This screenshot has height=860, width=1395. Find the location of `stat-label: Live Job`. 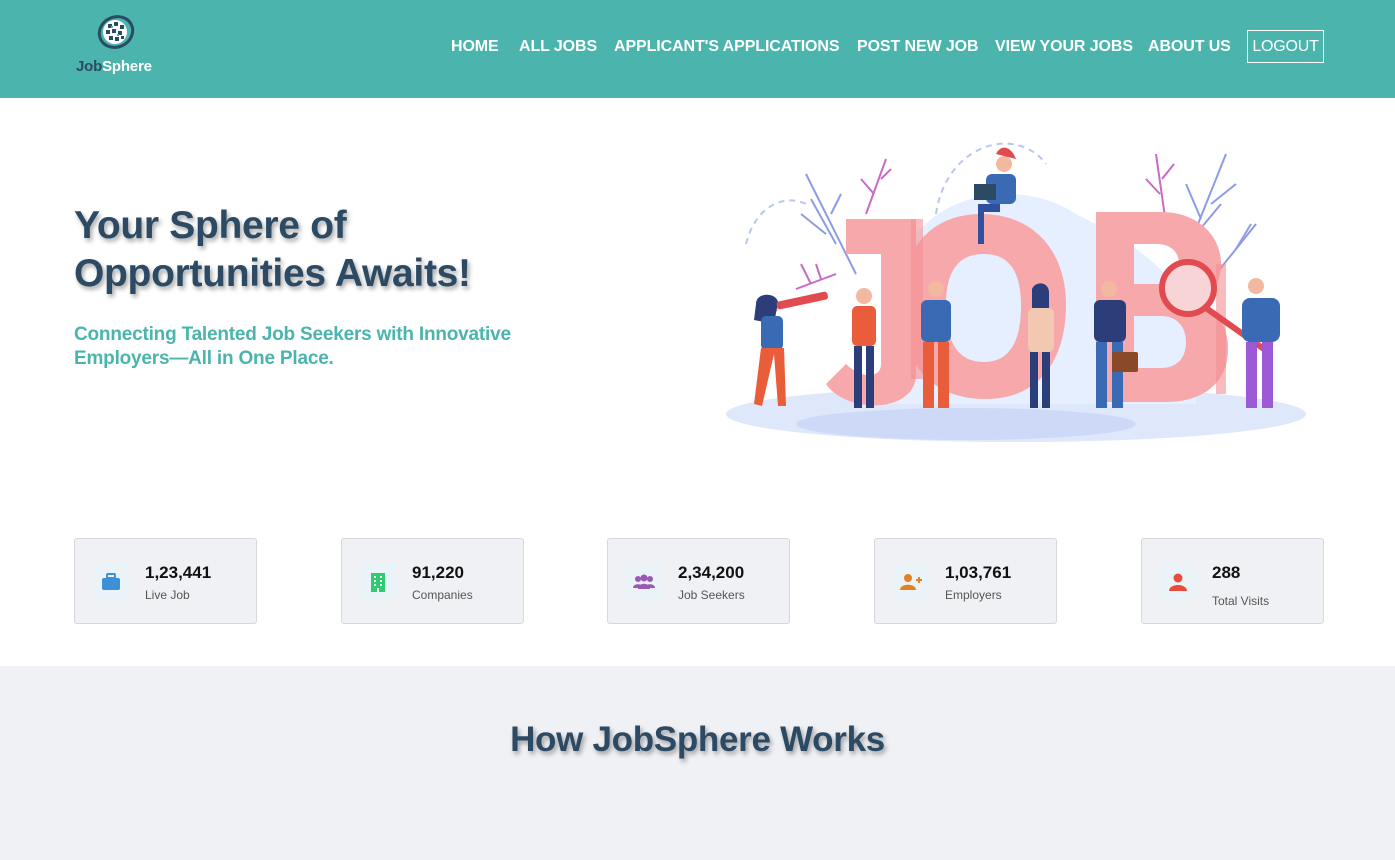

stat-label: Live Job is located at coordinates (167, 595).